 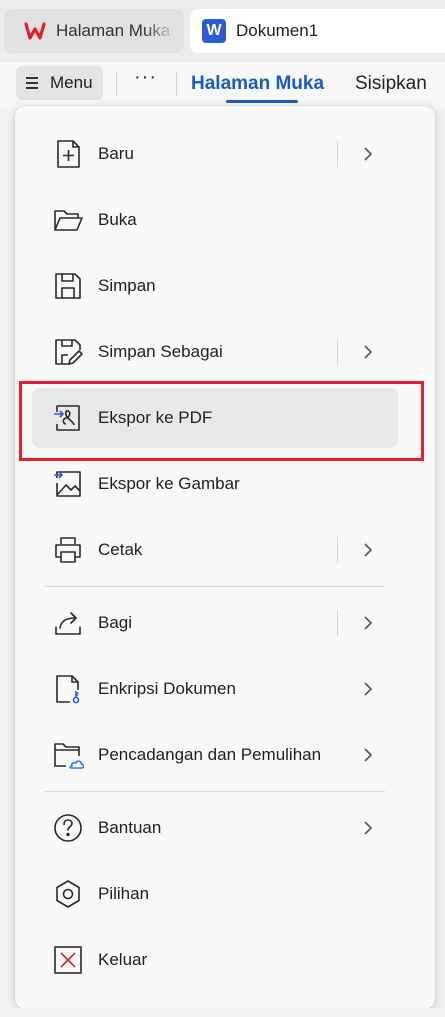 I want to click on tab-document-label: Dokumen1, so click(x=277, y=30).